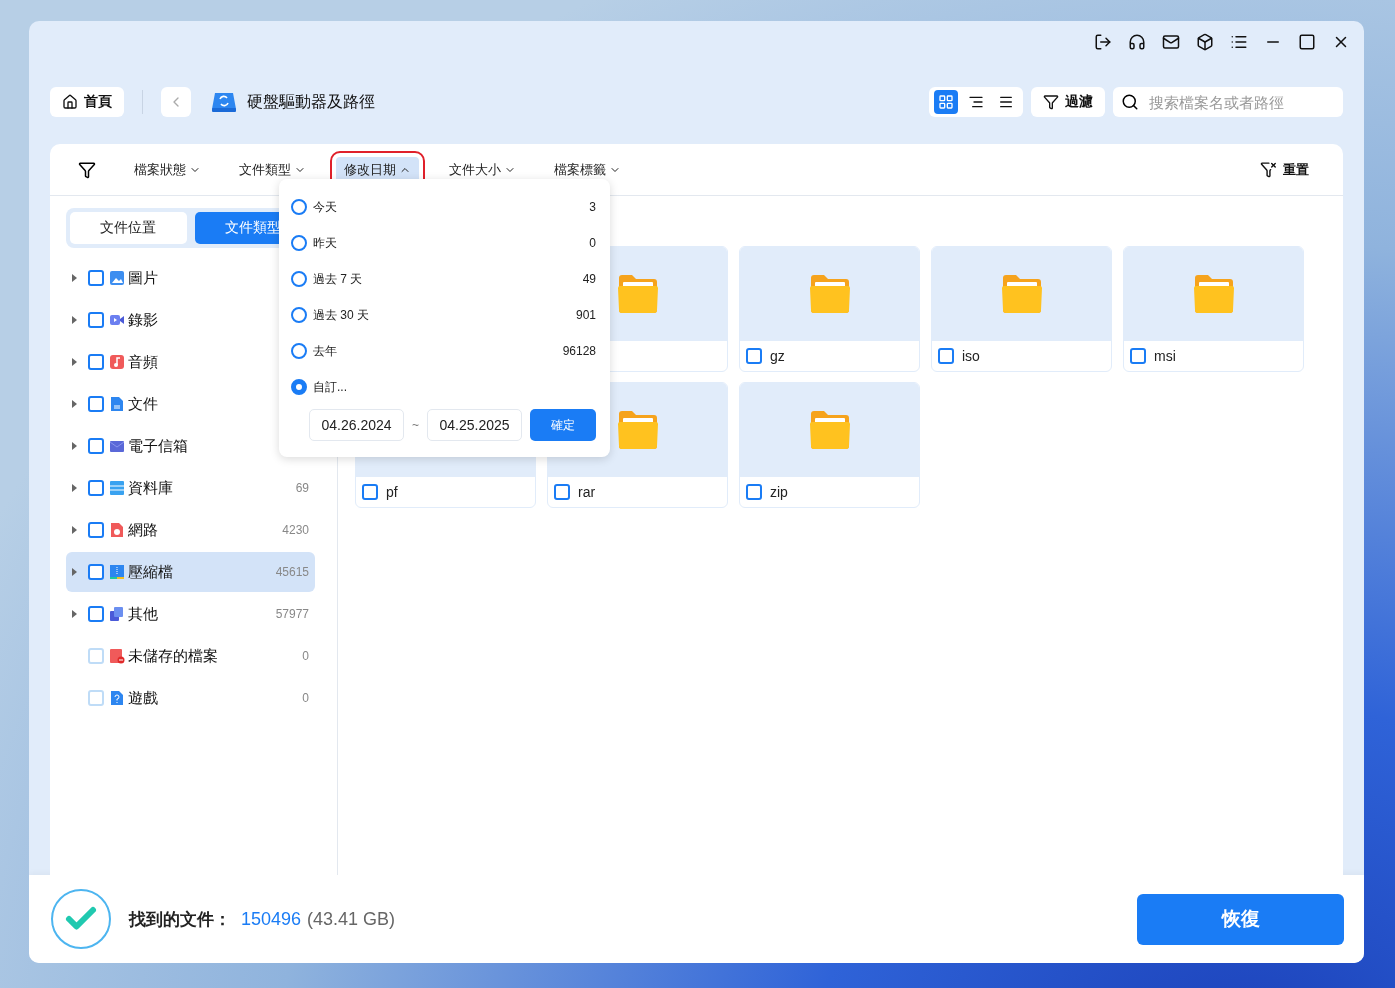 The width and height of the screenshot is (1395, 988). What do you see at coordinates (143, 404) in the screenshot?
I see `category-label: 文件` at bounding box center [143, 404].